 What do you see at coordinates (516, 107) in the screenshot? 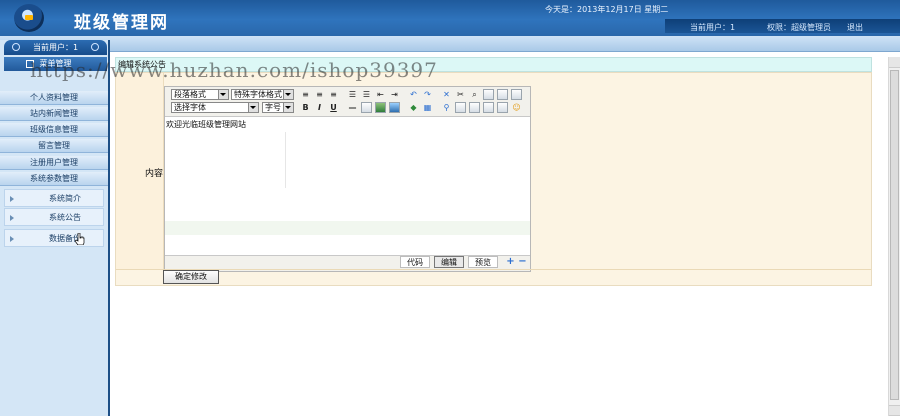
I see `emoticon-icon: ☺` at bounding box center [516, 107].